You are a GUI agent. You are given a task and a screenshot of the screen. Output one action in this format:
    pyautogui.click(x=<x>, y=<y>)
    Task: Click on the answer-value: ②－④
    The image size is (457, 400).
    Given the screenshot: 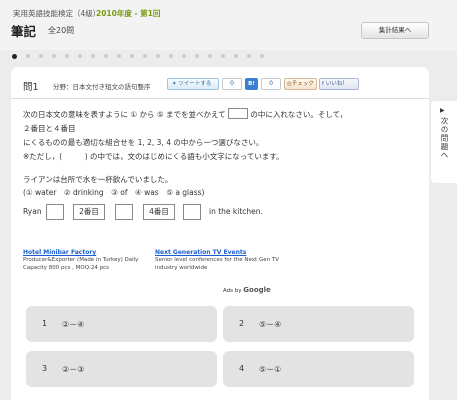 What is the action you would take?
    pyautogui.click(x=73, y=324)
    